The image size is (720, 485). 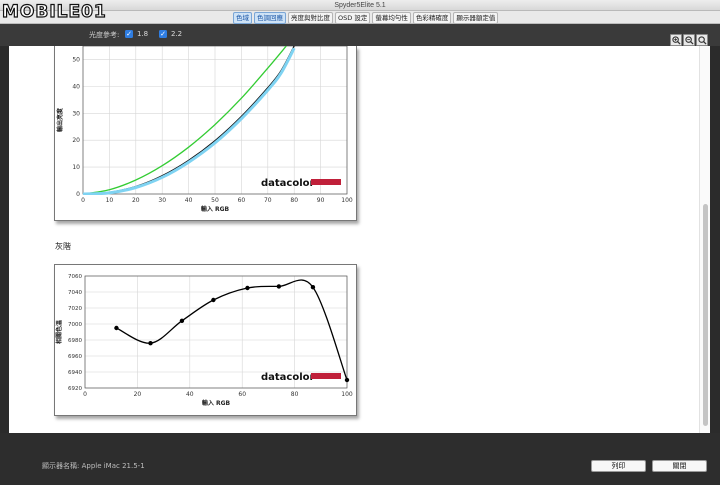 What do you see at coordinates (162, 200) in the screenshot?
I see `x-tick-label: 30` at bounding box center [162, 200].